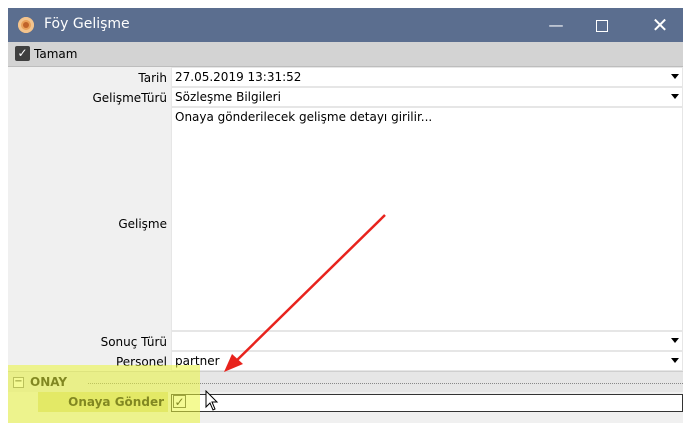 This screenshot has height=423, width=683. Describe the element at coordinates (345, 54) in the screenshot. I see `toolbar: ✓ Tamam` at that location.